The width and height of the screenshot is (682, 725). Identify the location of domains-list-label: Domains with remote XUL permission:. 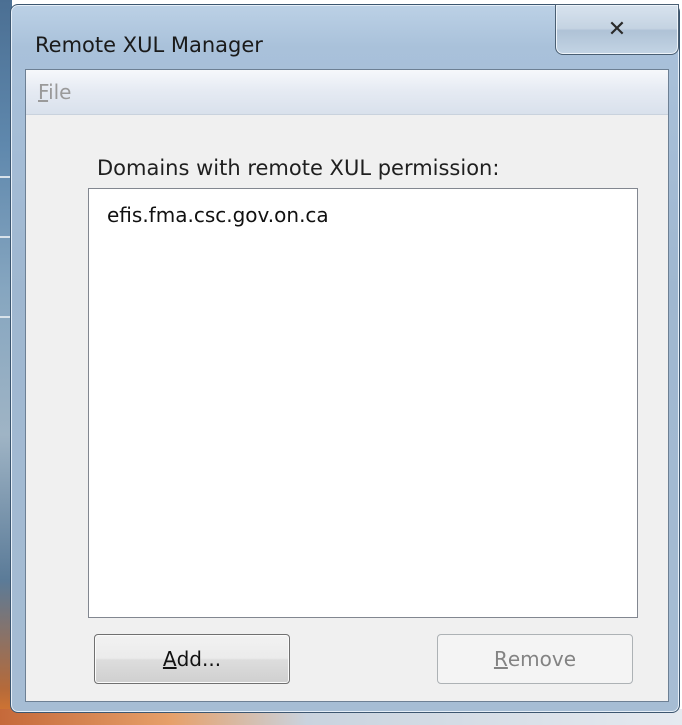
(298, 168).